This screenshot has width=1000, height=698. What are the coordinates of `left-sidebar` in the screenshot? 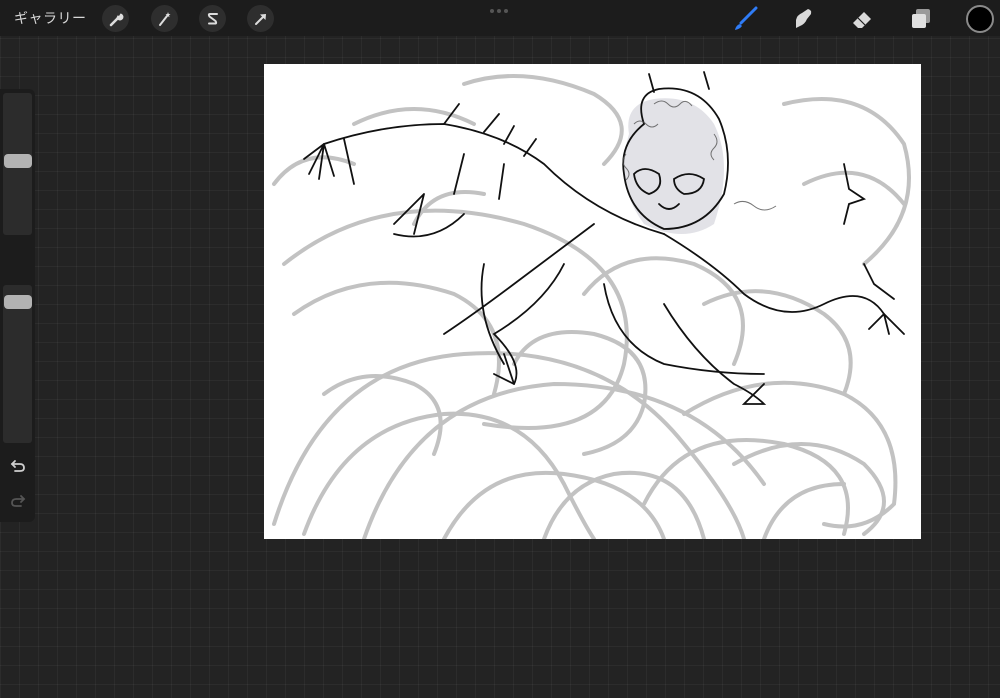 It's located at (17, 305).